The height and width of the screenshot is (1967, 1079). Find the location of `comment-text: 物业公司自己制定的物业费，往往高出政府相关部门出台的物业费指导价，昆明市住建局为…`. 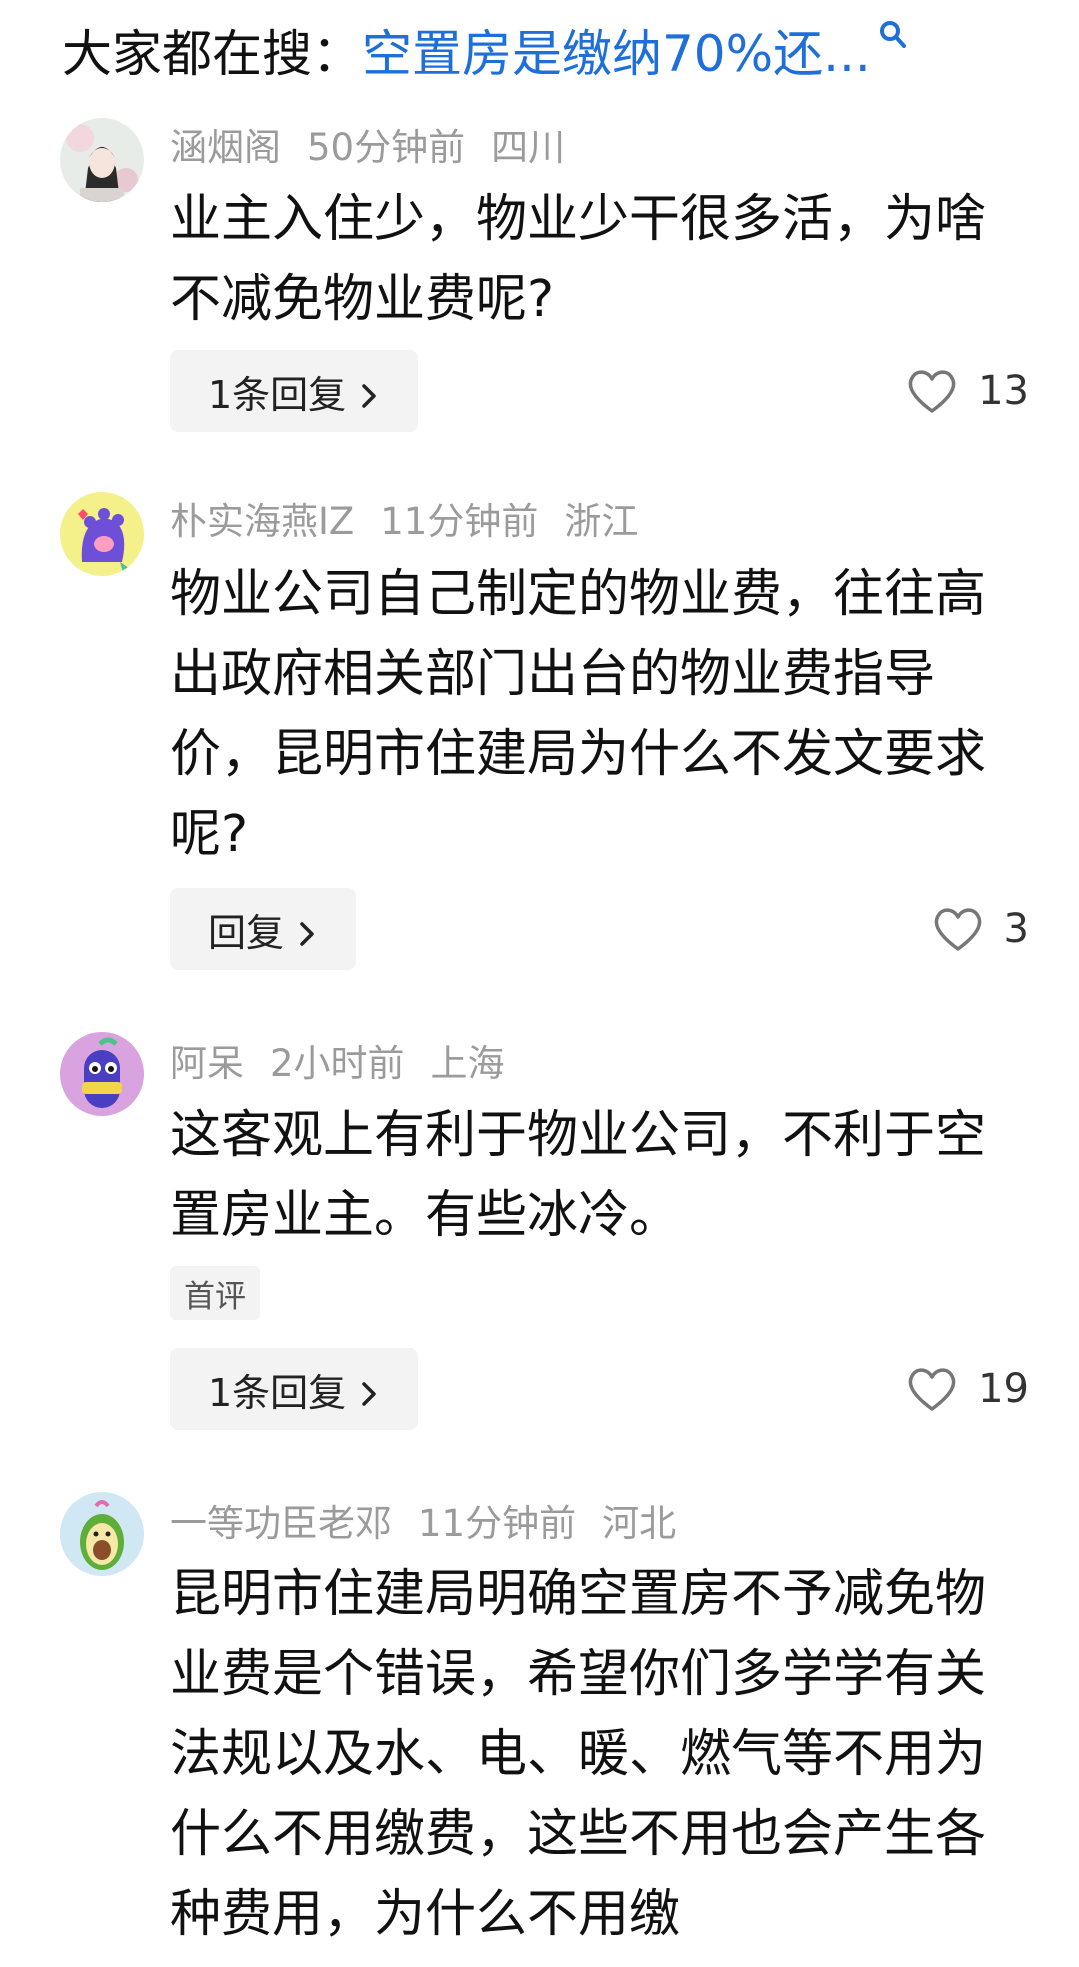

comment-text: 物业公司自己制定的物业费，往往高出政府相关部门出台的物业费指导价，昆明市住建局为… is located at coordinates (580, 715).